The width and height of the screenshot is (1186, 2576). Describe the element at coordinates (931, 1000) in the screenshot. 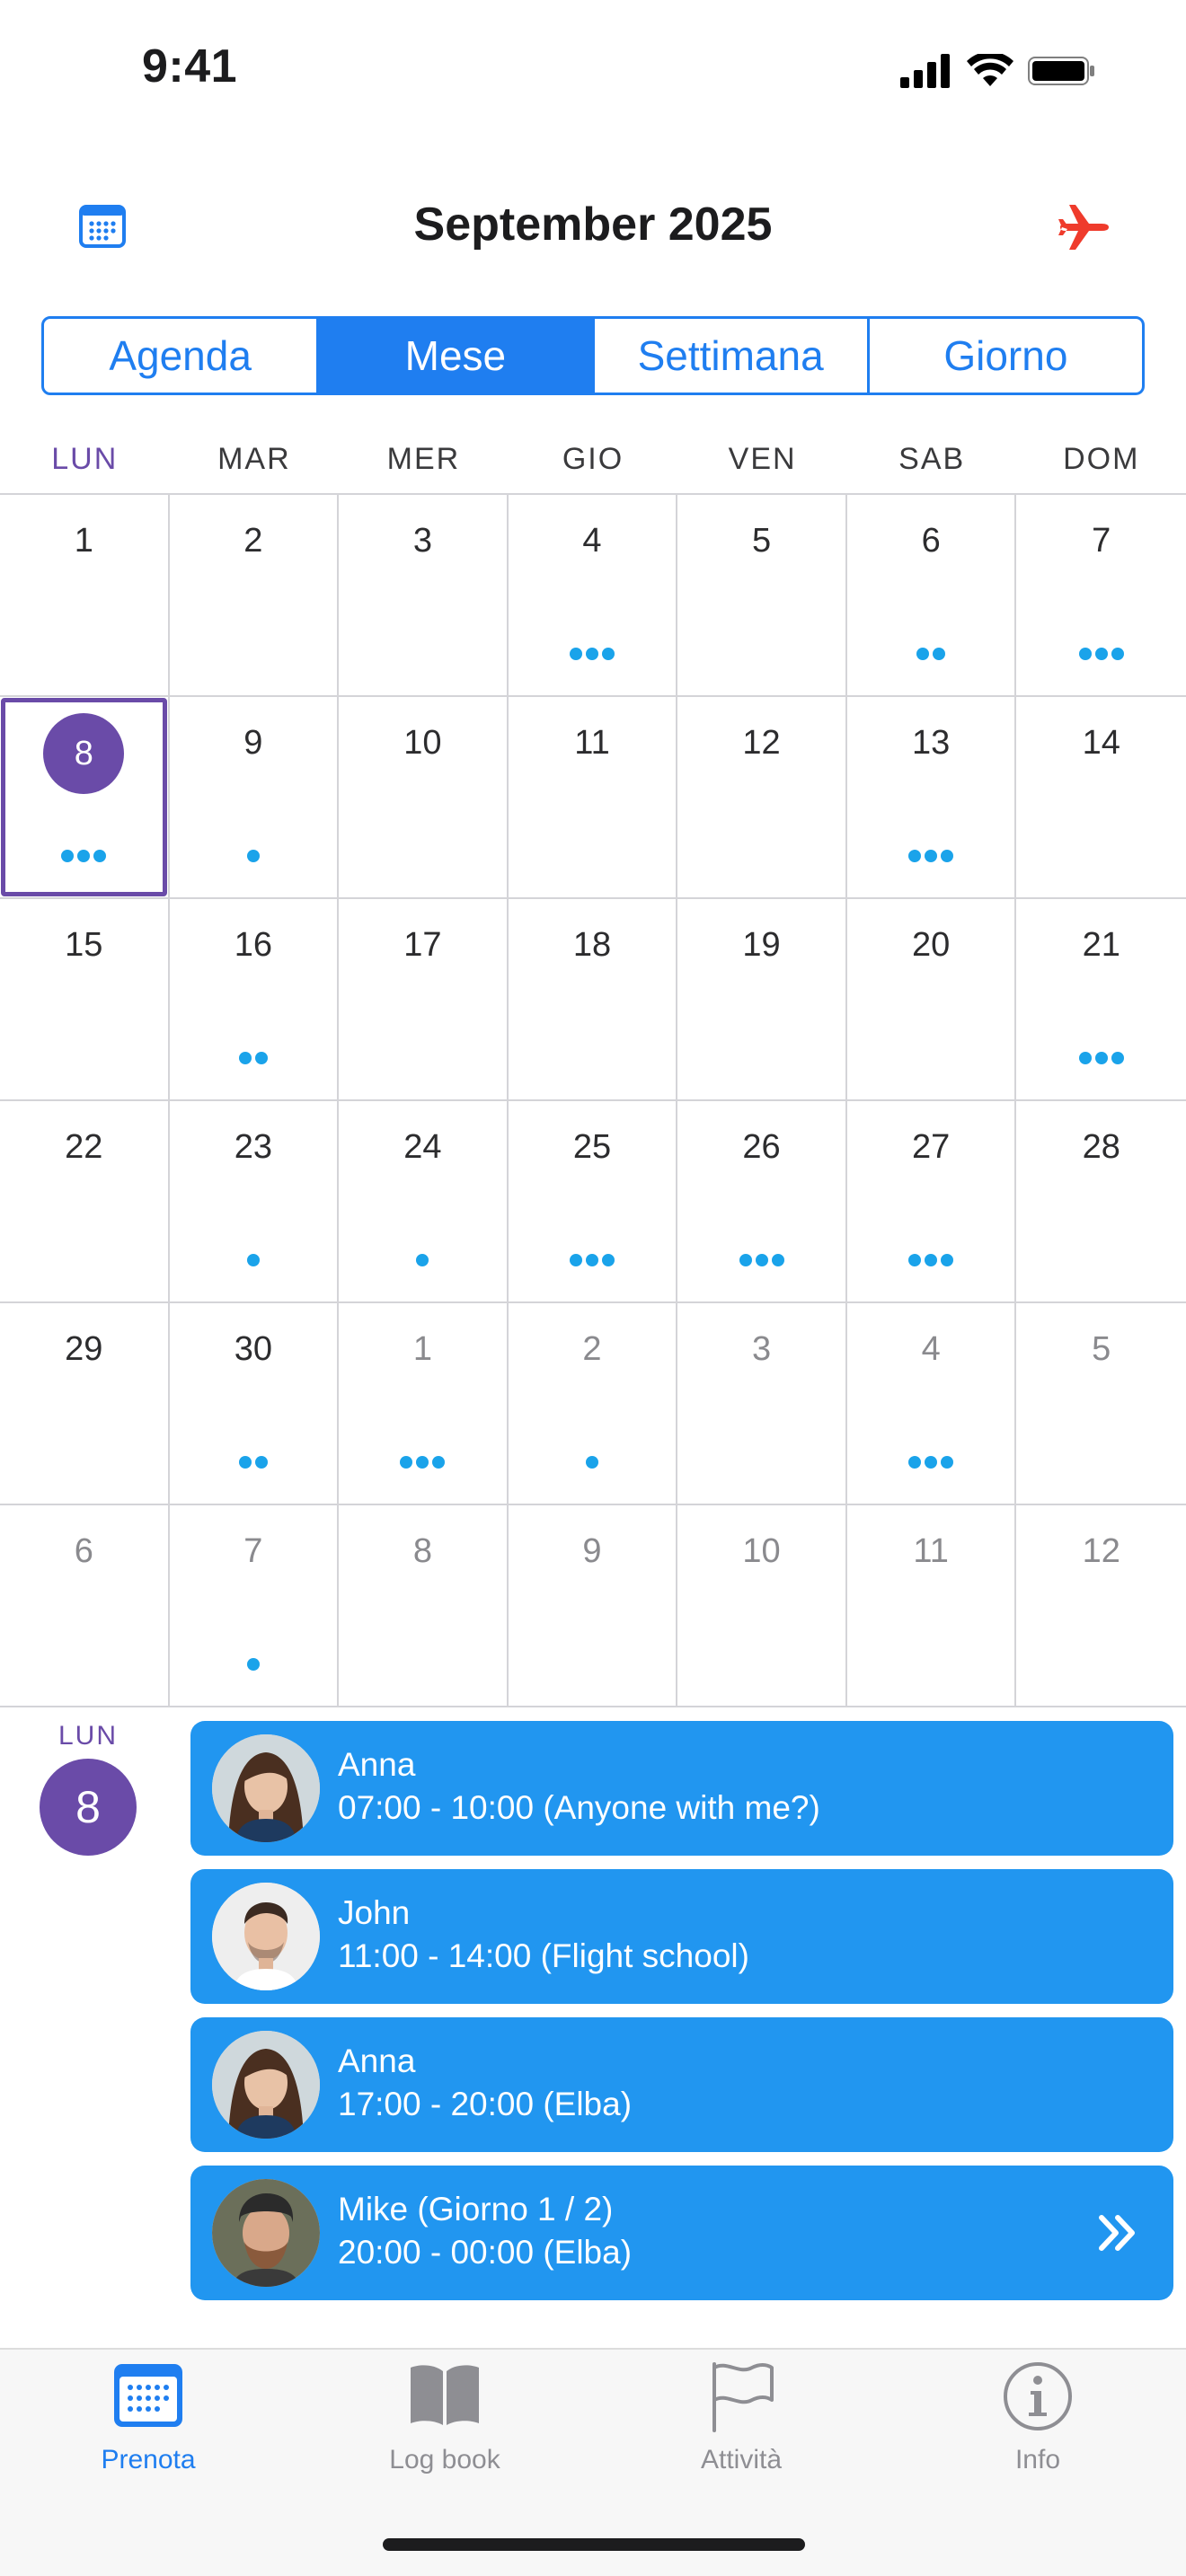

I see `calendar-day: 20` at that location.